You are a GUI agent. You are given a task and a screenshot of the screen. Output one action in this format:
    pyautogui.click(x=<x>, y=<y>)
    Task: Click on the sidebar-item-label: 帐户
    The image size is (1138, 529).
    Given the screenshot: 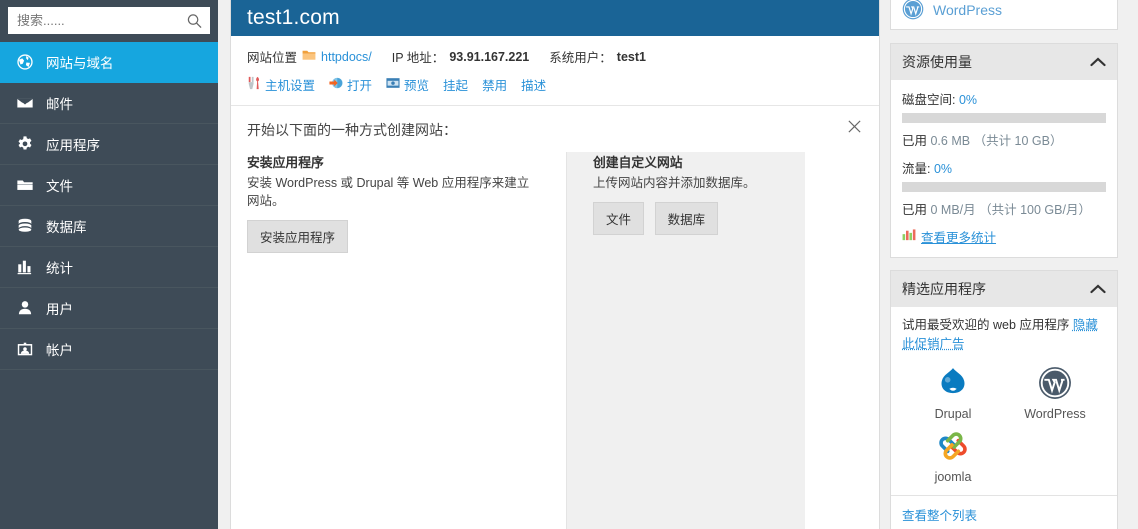 What is the action you would take?
    pyautogui.click(x=59, y=350)
    